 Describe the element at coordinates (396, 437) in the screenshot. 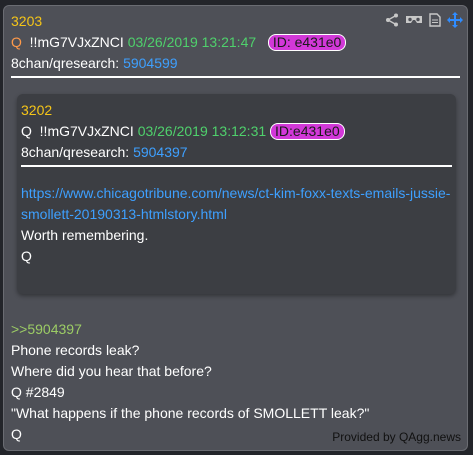

I see `credit-text: Provided by QAgg.news` at that location.